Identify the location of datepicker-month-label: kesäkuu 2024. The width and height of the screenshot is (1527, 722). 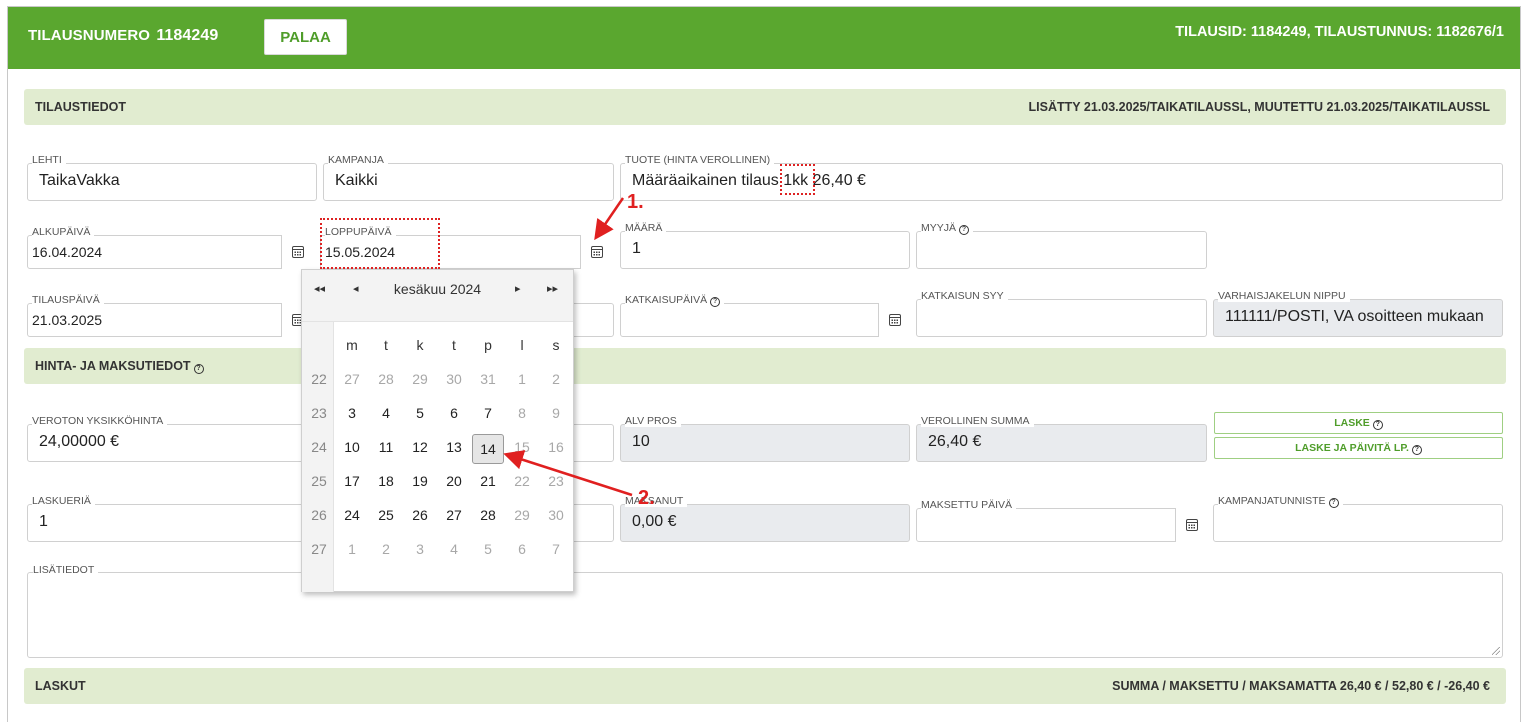
(437, 289).